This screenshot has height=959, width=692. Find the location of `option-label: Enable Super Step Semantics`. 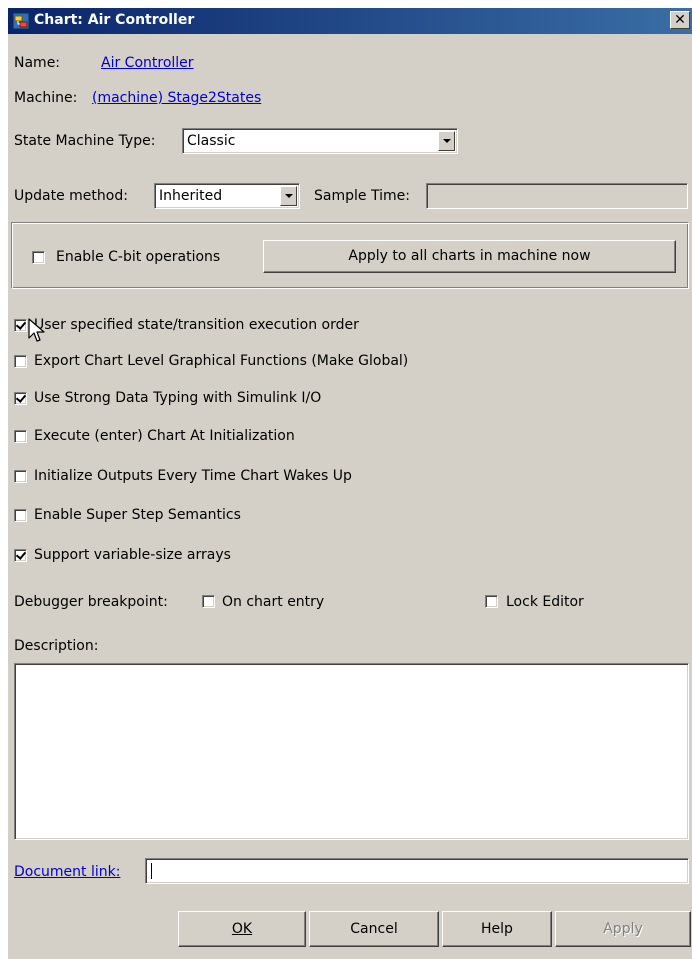

option-label: Enable Super Step Semantics is located at coordinates (137, 515).